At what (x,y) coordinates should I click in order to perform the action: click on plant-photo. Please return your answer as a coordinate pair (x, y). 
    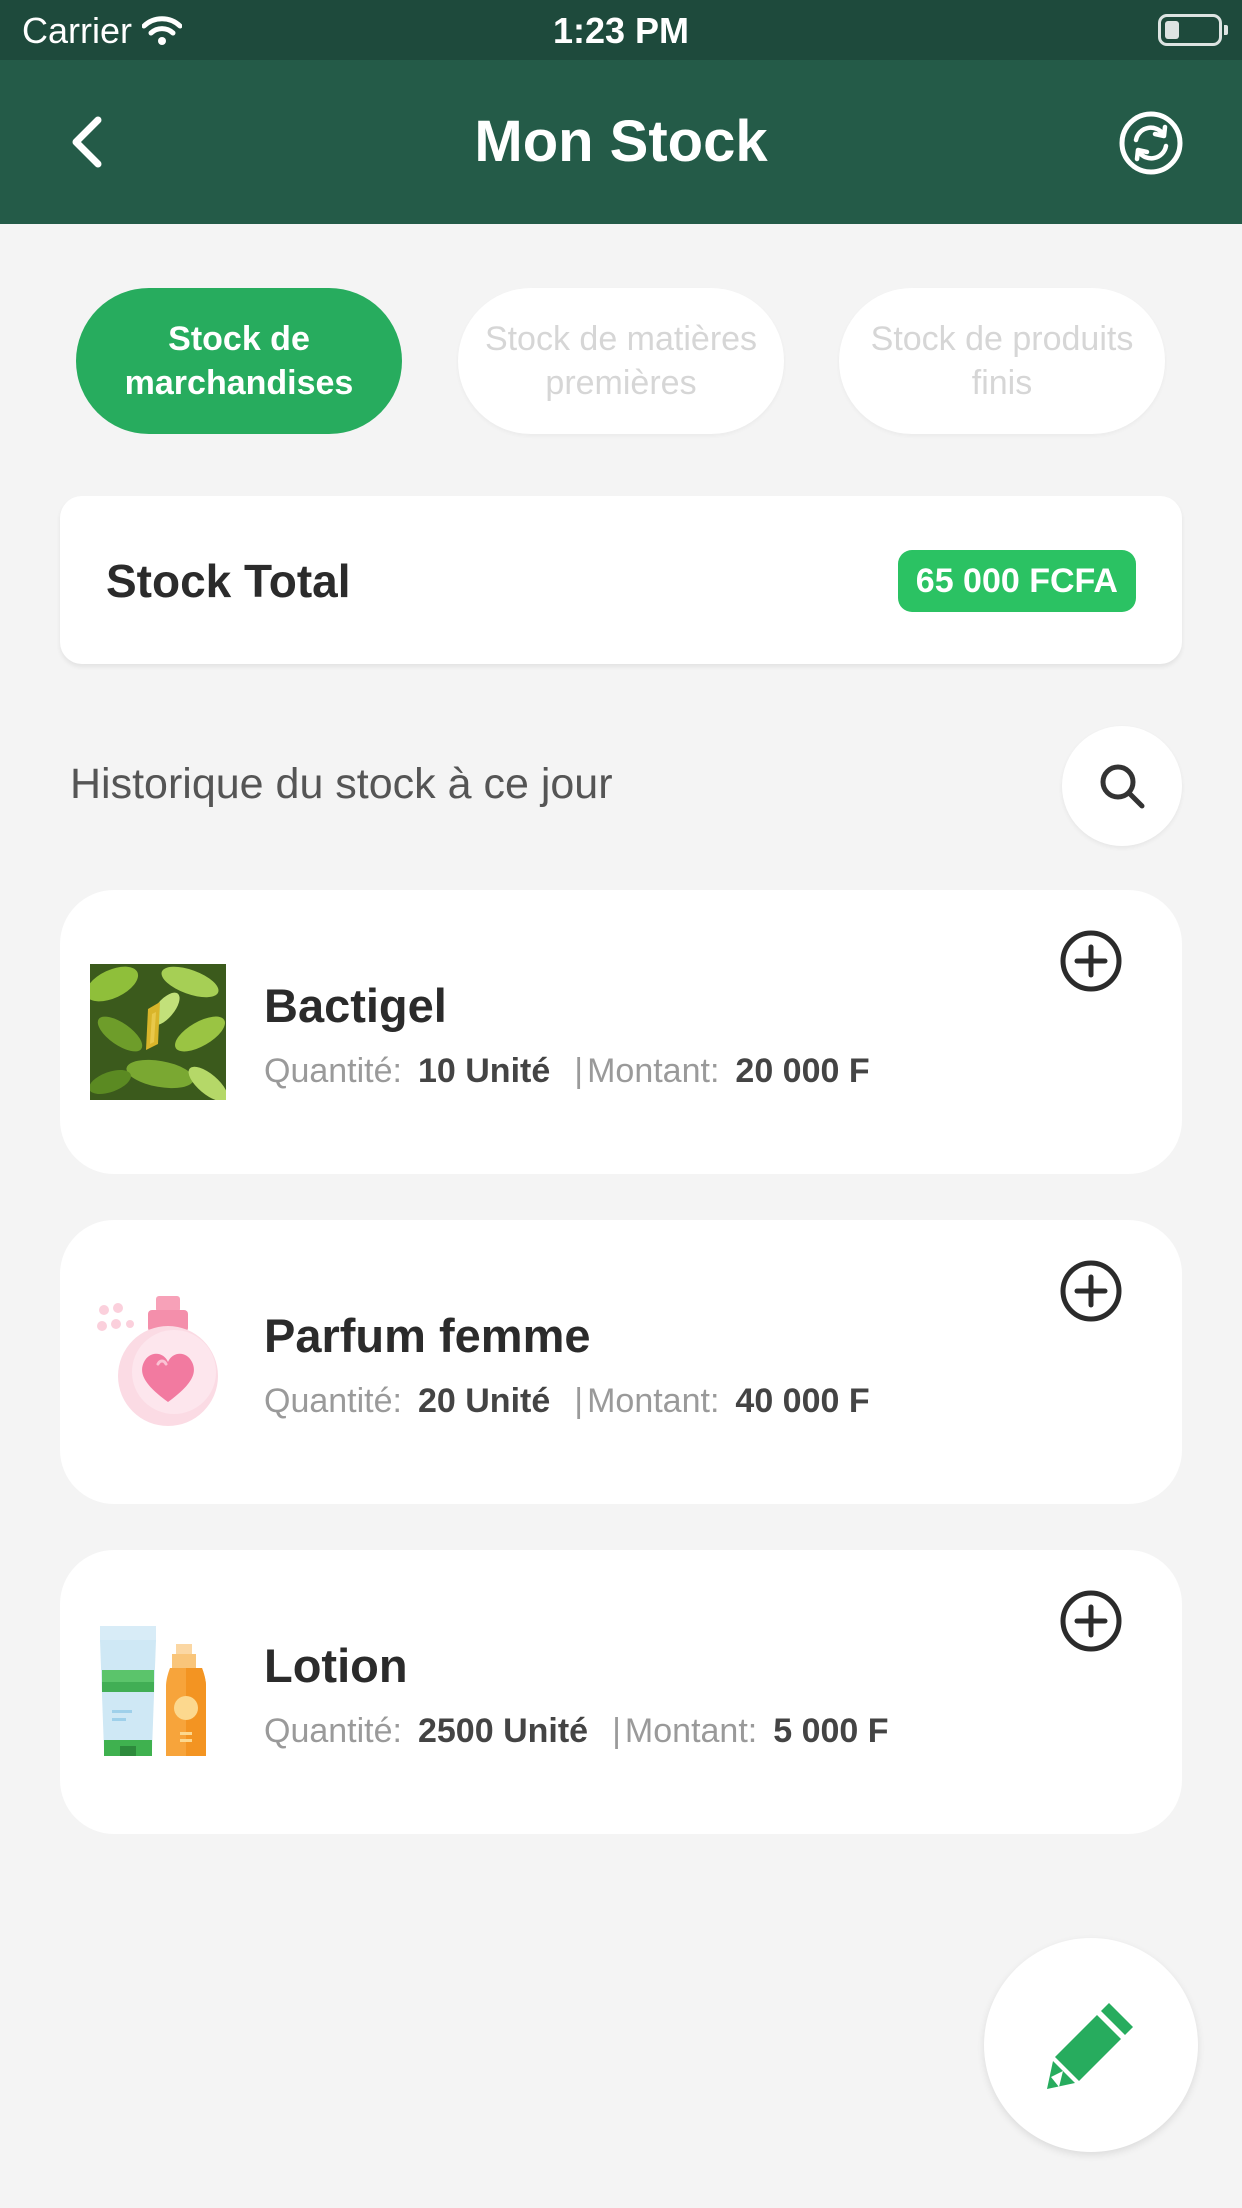
    Looking at the image, I should click on (158, 1032).